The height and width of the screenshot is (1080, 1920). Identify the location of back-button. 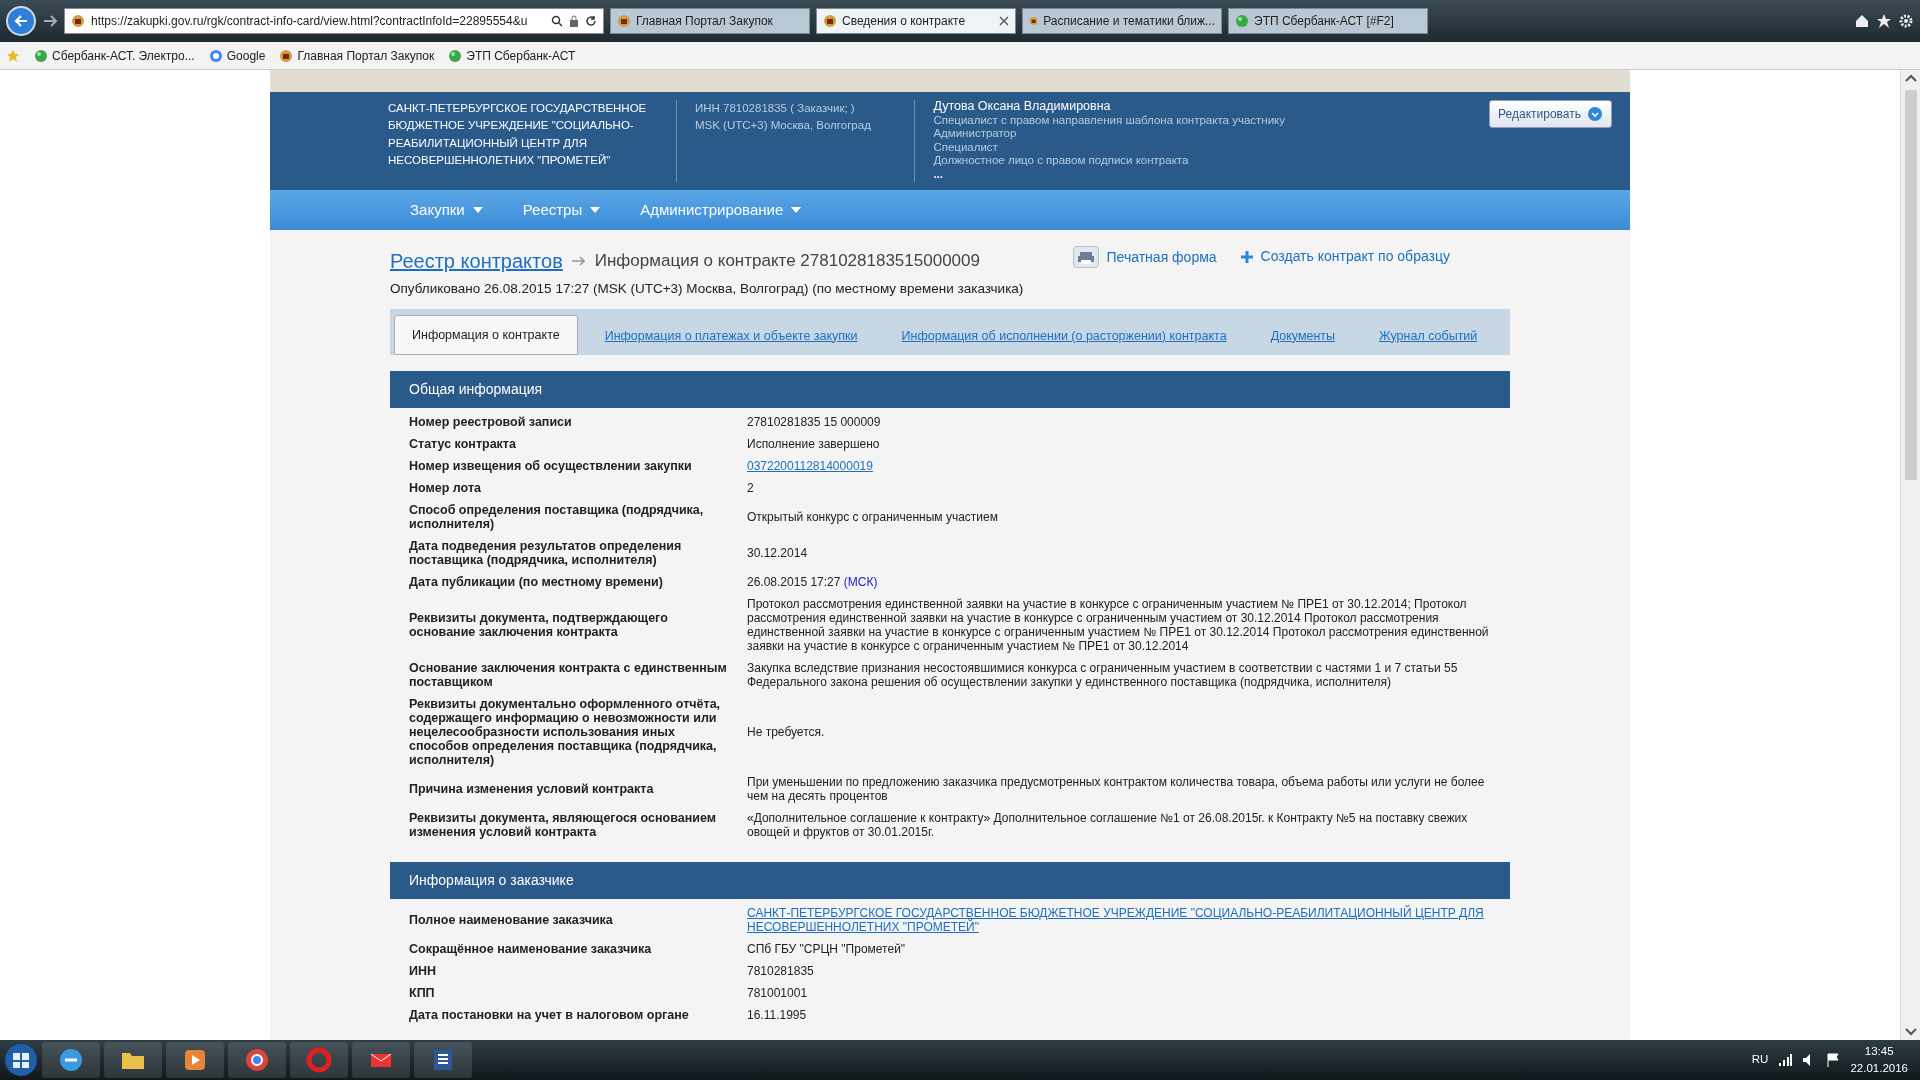
(21, 21).